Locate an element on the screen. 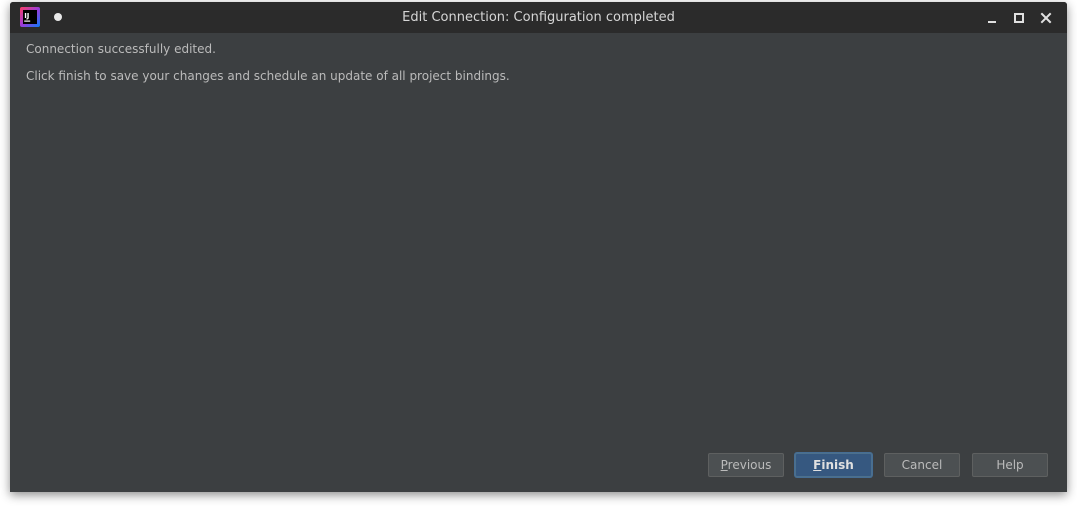  finish-button: Finish is located at coordinates (833, 465).